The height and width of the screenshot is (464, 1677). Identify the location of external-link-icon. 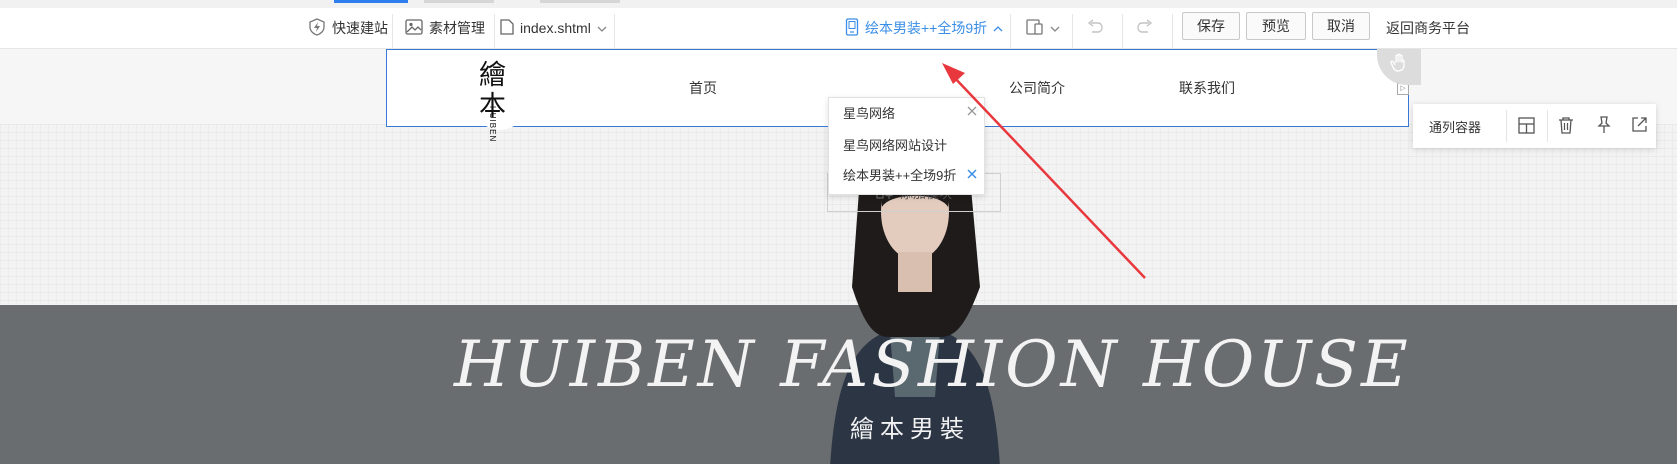
(1639, 126).